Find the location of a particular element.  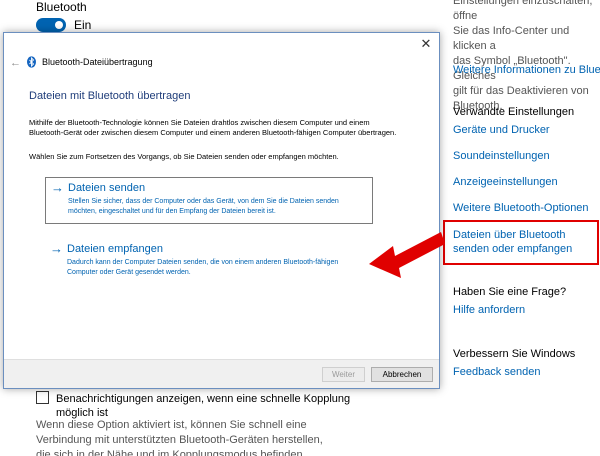

close-icon: ✕ is located at coordinates (426, 44).